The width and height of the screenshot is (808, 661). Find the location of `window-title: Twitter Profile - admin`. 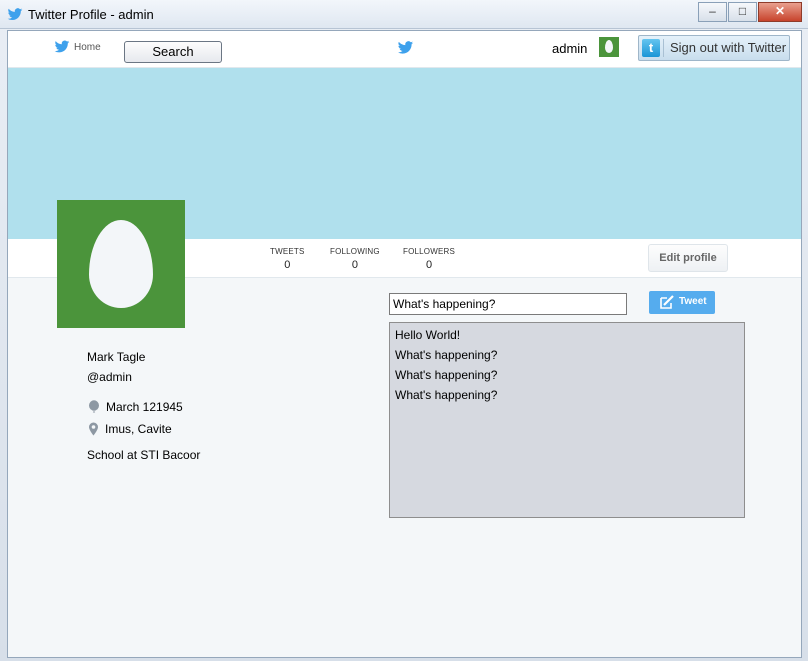

window-title: Twitter Profile - admin is located at coordinates (91, 14).